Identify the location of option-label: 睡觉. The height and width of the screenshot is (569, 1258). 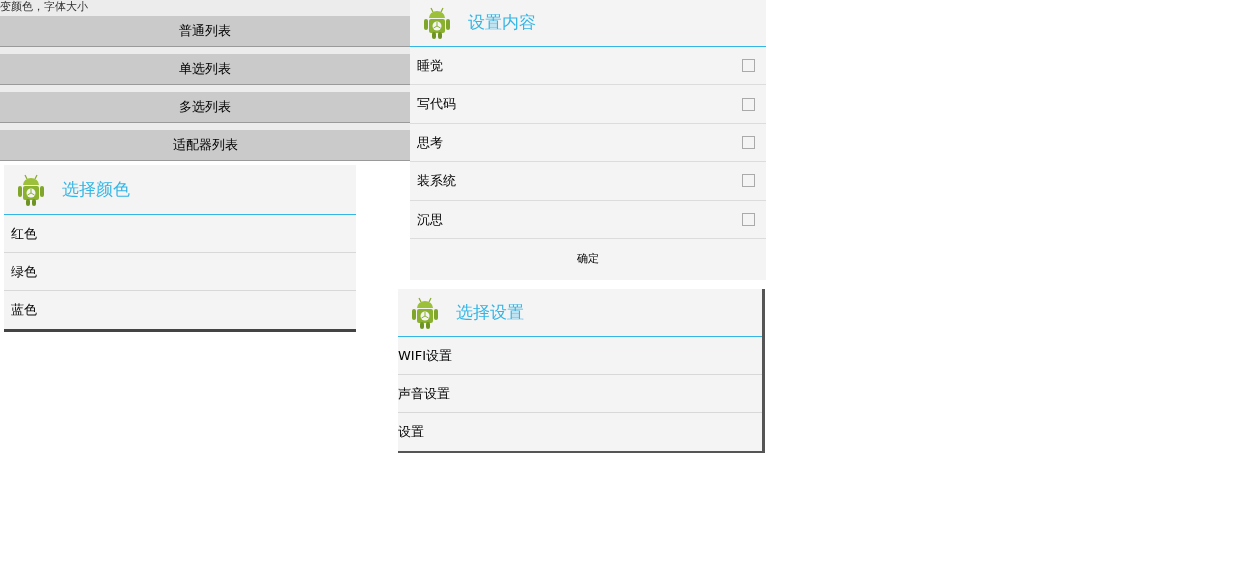
(430, 65).